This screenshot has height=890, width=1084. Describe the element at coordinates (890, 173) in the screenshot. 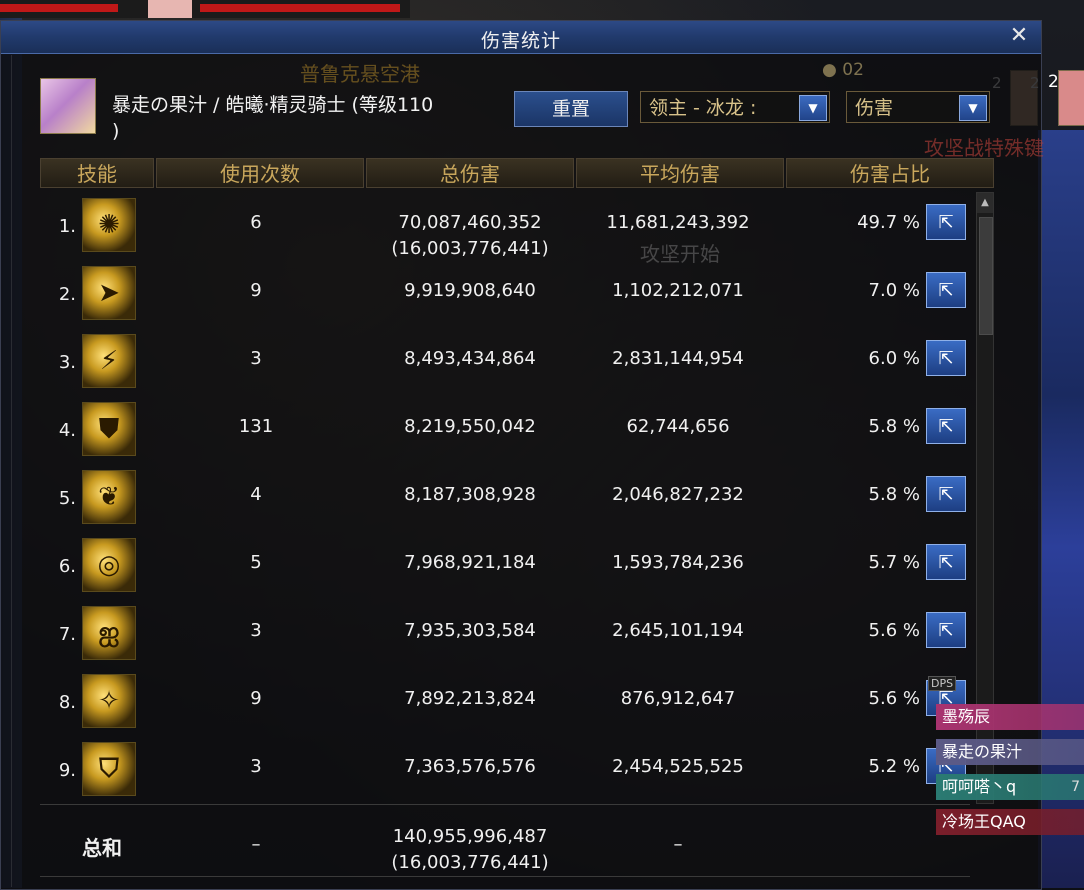

I see `column-header-pct: 伤害占比` at that location.